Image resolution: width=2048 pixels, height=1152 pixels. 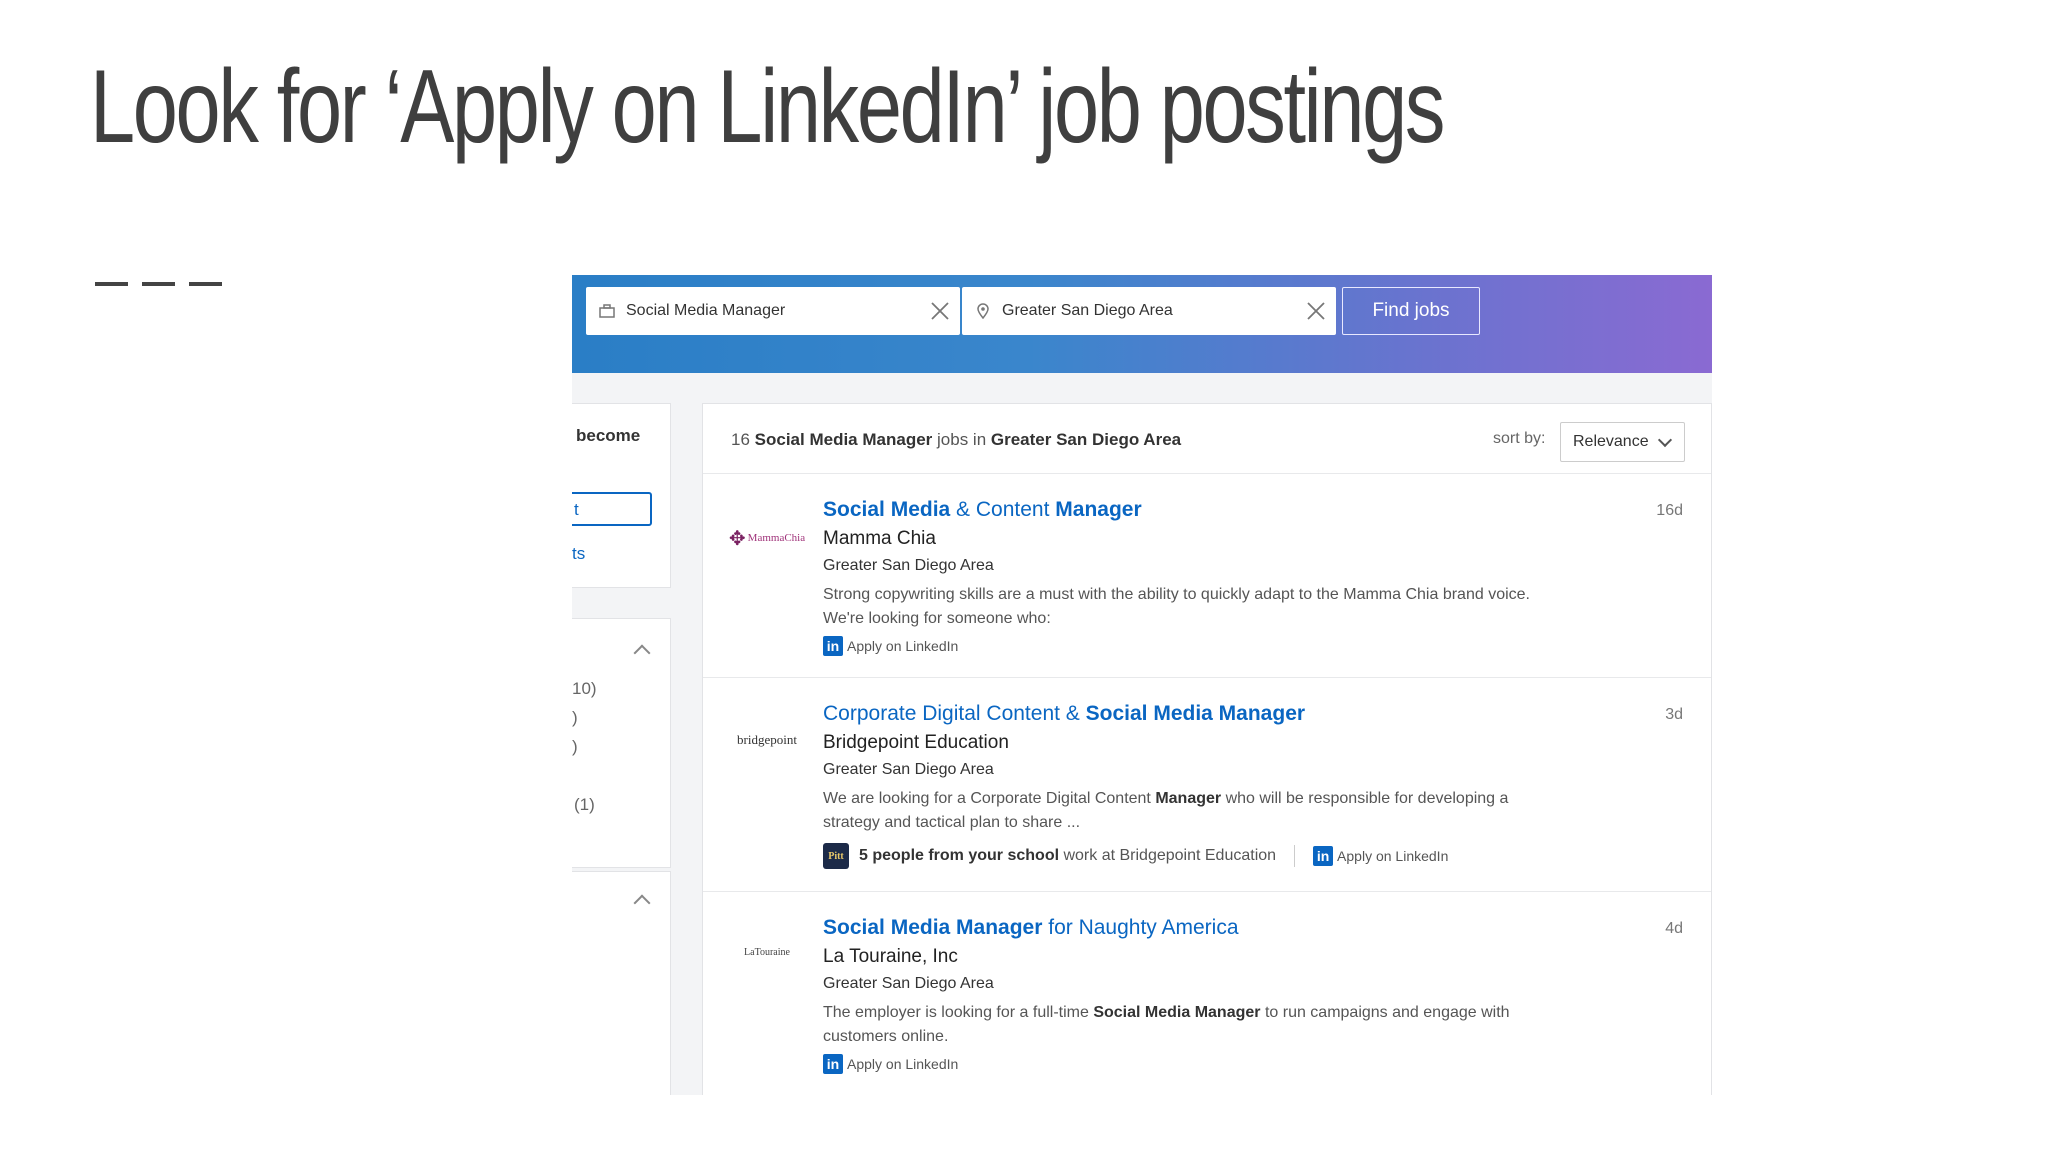 What do you see at coordinates (612, 509) in the screenshot?
I see `sidebar-partial-input: t` at bounding box center [612, 509].